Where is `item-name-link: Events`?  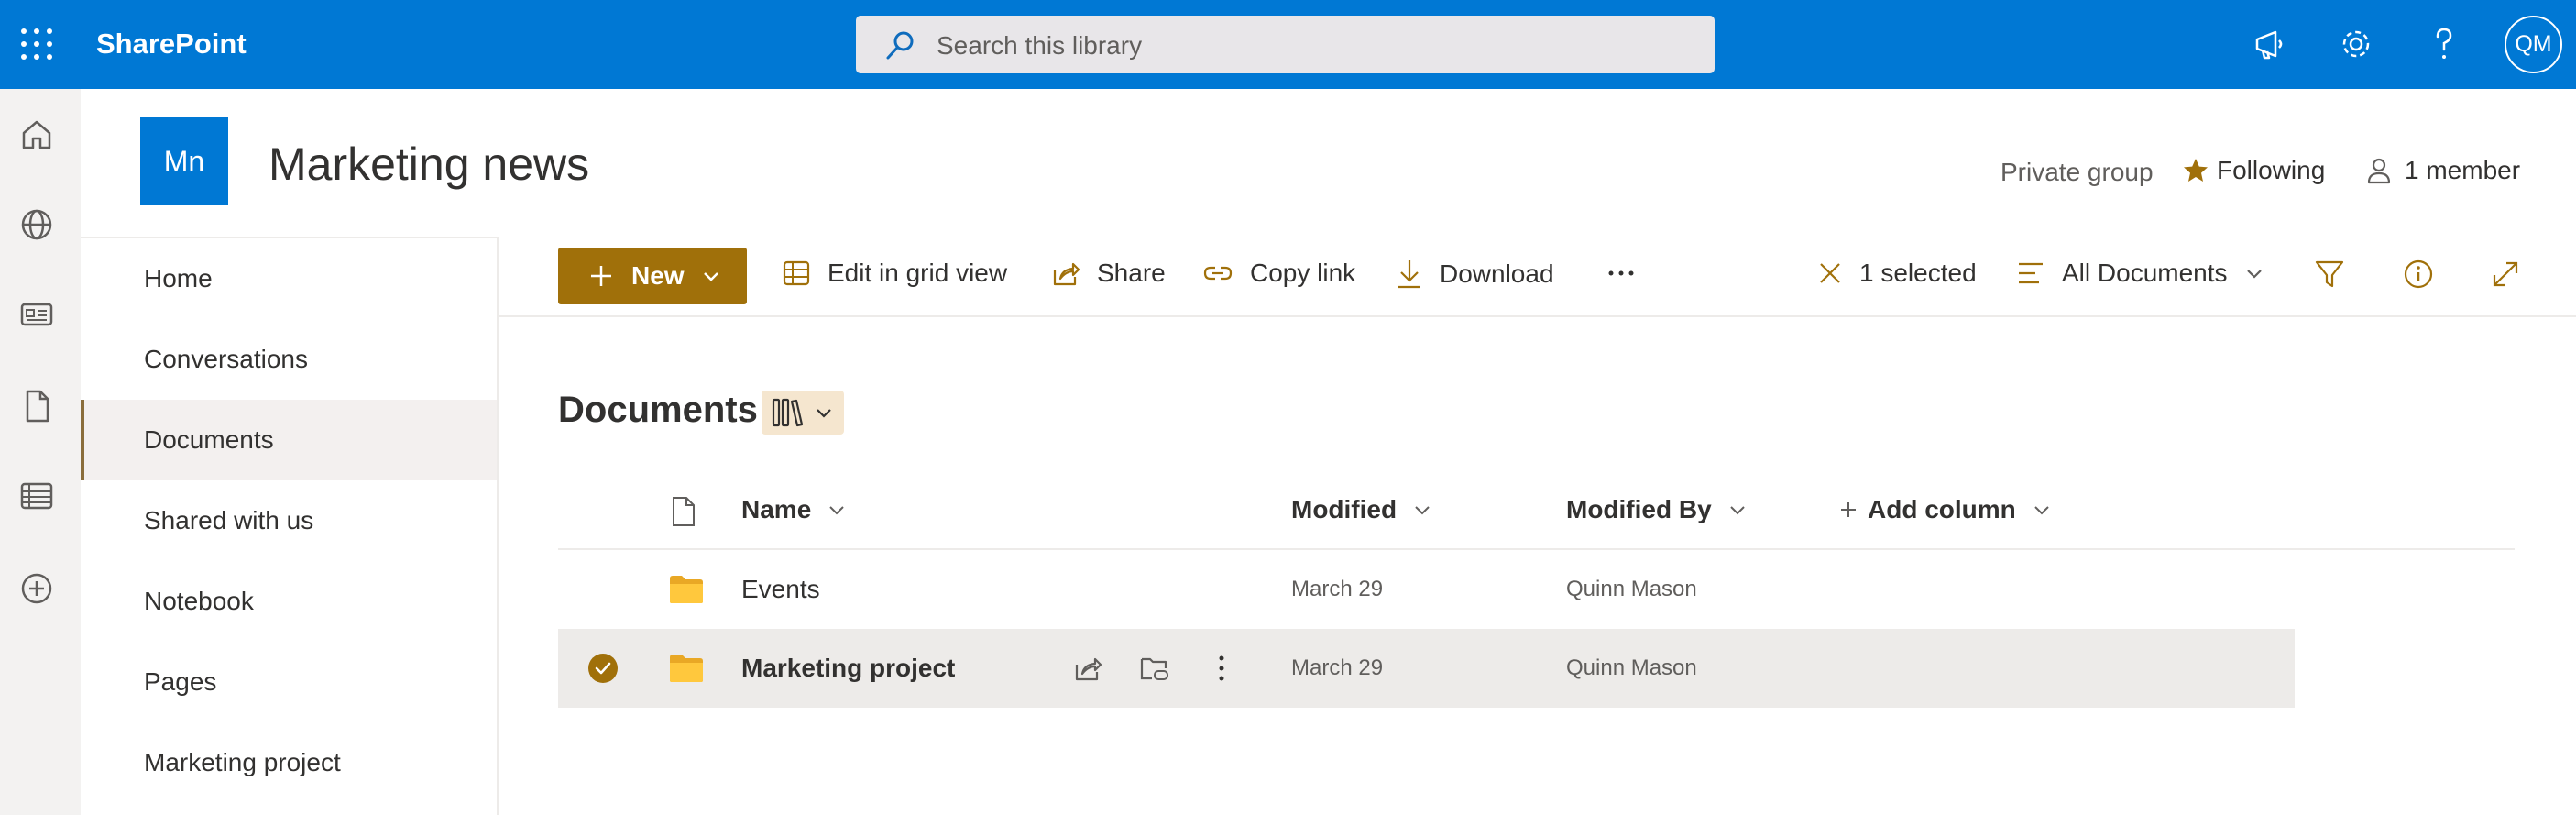 item-name-link: Events is located at coordinates (780, 589).